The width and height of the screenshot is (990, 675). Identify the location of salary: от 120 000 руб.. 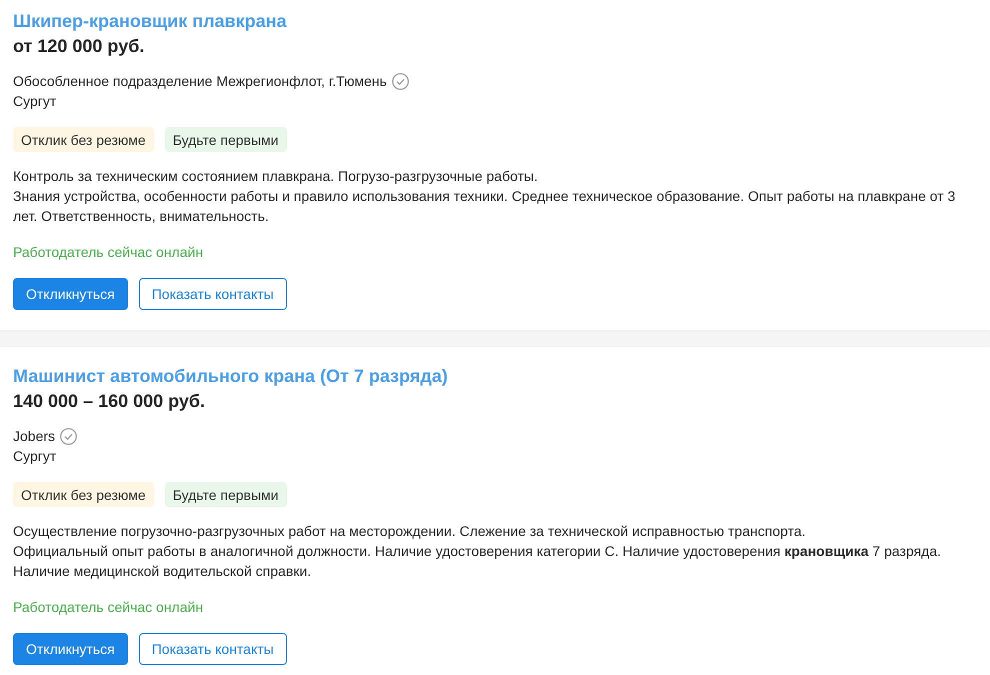
(78, 46).